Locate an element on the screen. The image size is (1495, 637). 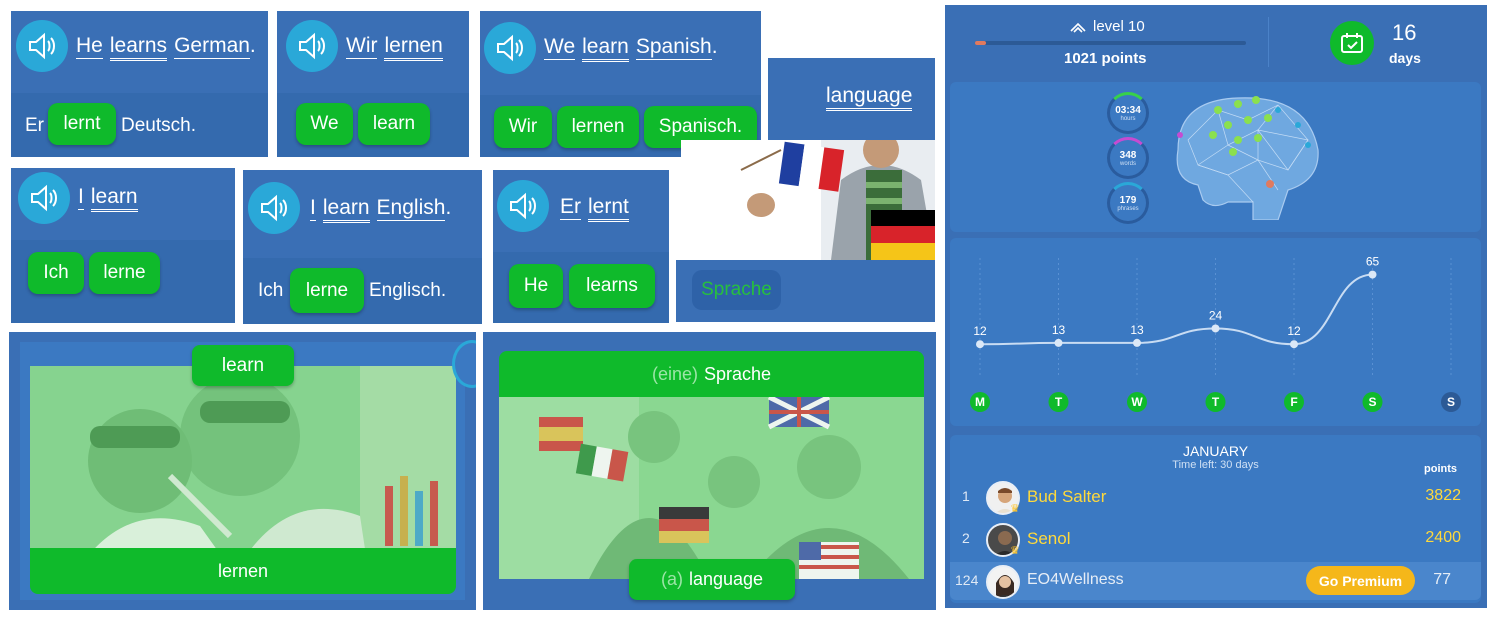
chart-tick-label: W is located at coordinates (1137, 402).